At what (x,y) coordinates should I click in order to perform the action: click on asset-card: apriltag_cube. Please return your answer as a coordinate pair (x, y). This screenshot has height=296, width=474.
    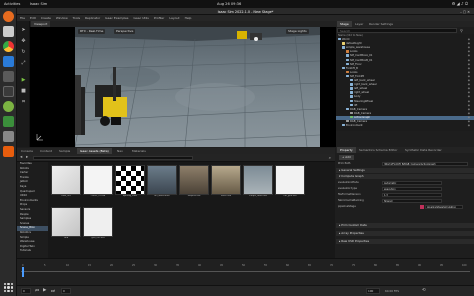
    Looking at the image, I should click on (130, 183).